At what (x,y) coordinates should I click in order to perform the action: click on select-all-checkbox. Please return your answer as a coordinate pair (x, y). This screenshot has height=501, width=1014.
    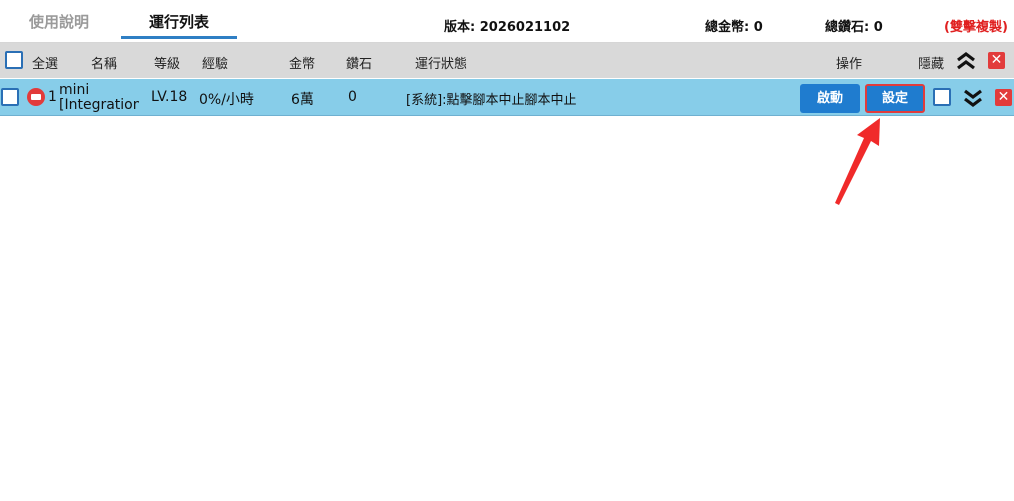
    Looking at the image, I should click on (14, 60).